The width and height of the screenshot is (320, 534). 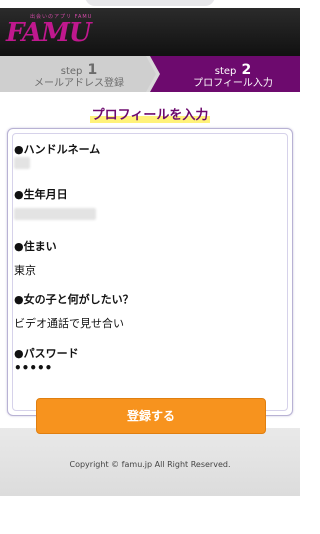 What do you see at coordinates (150, 74) in the screenshot?
I see `step-progress: step 1 メールアドレス登録 step 2 プロフィール入力` at bounding box center [150, 74].